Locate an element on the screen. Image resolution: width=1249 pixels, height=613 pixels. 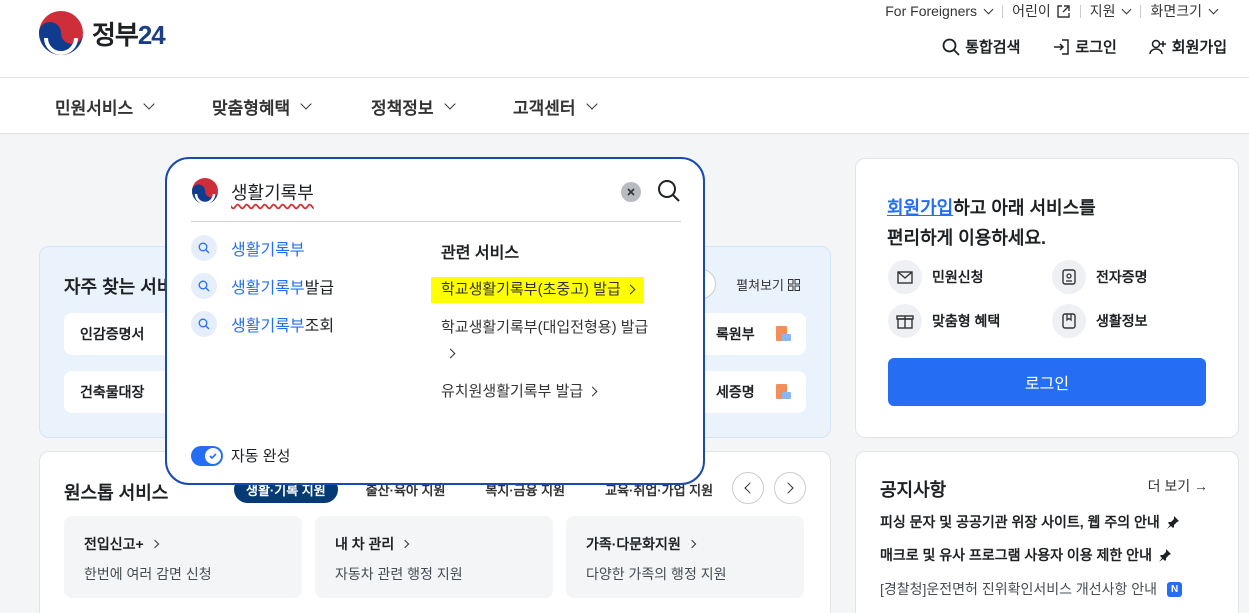
suggestion-item: 생활기록부 발급 is located at coordinates (262, 286).